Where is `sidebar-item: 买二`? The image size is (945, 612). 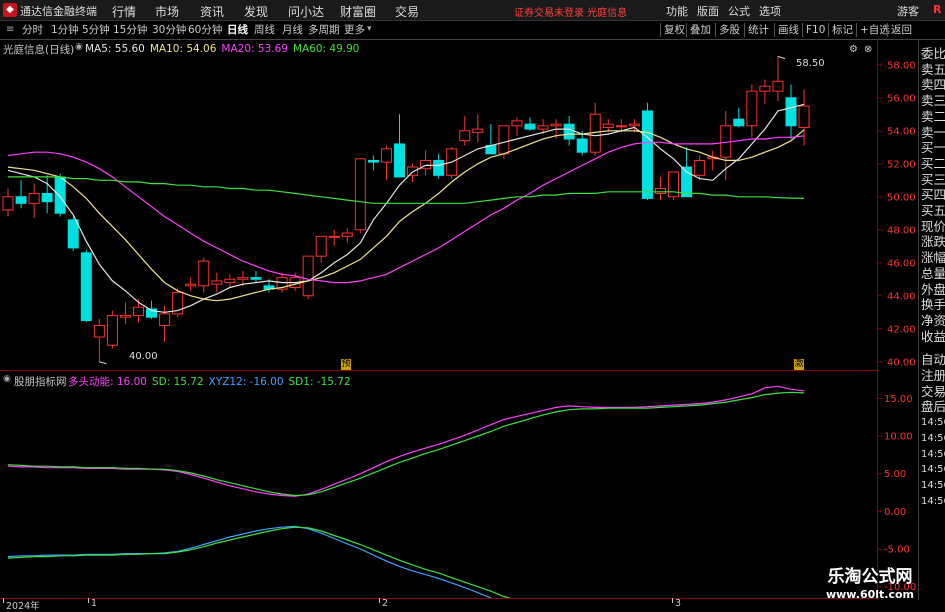 sidebar-item: 买二 is located at coordinates (933, 163).